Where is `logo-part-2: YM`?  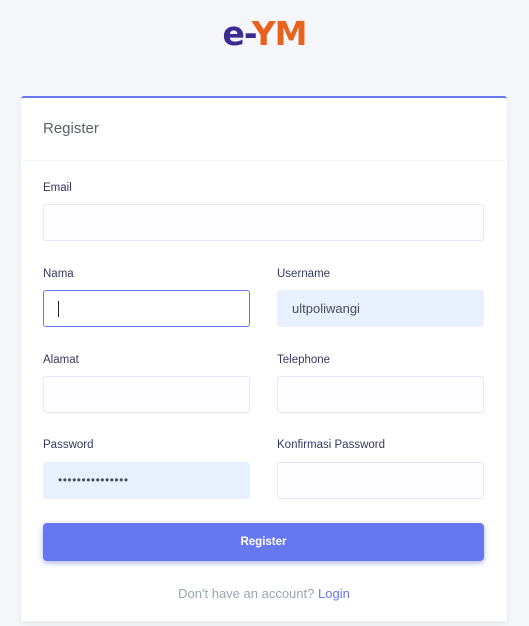
logo-part-2: YM is located at coordinates (279, 33).